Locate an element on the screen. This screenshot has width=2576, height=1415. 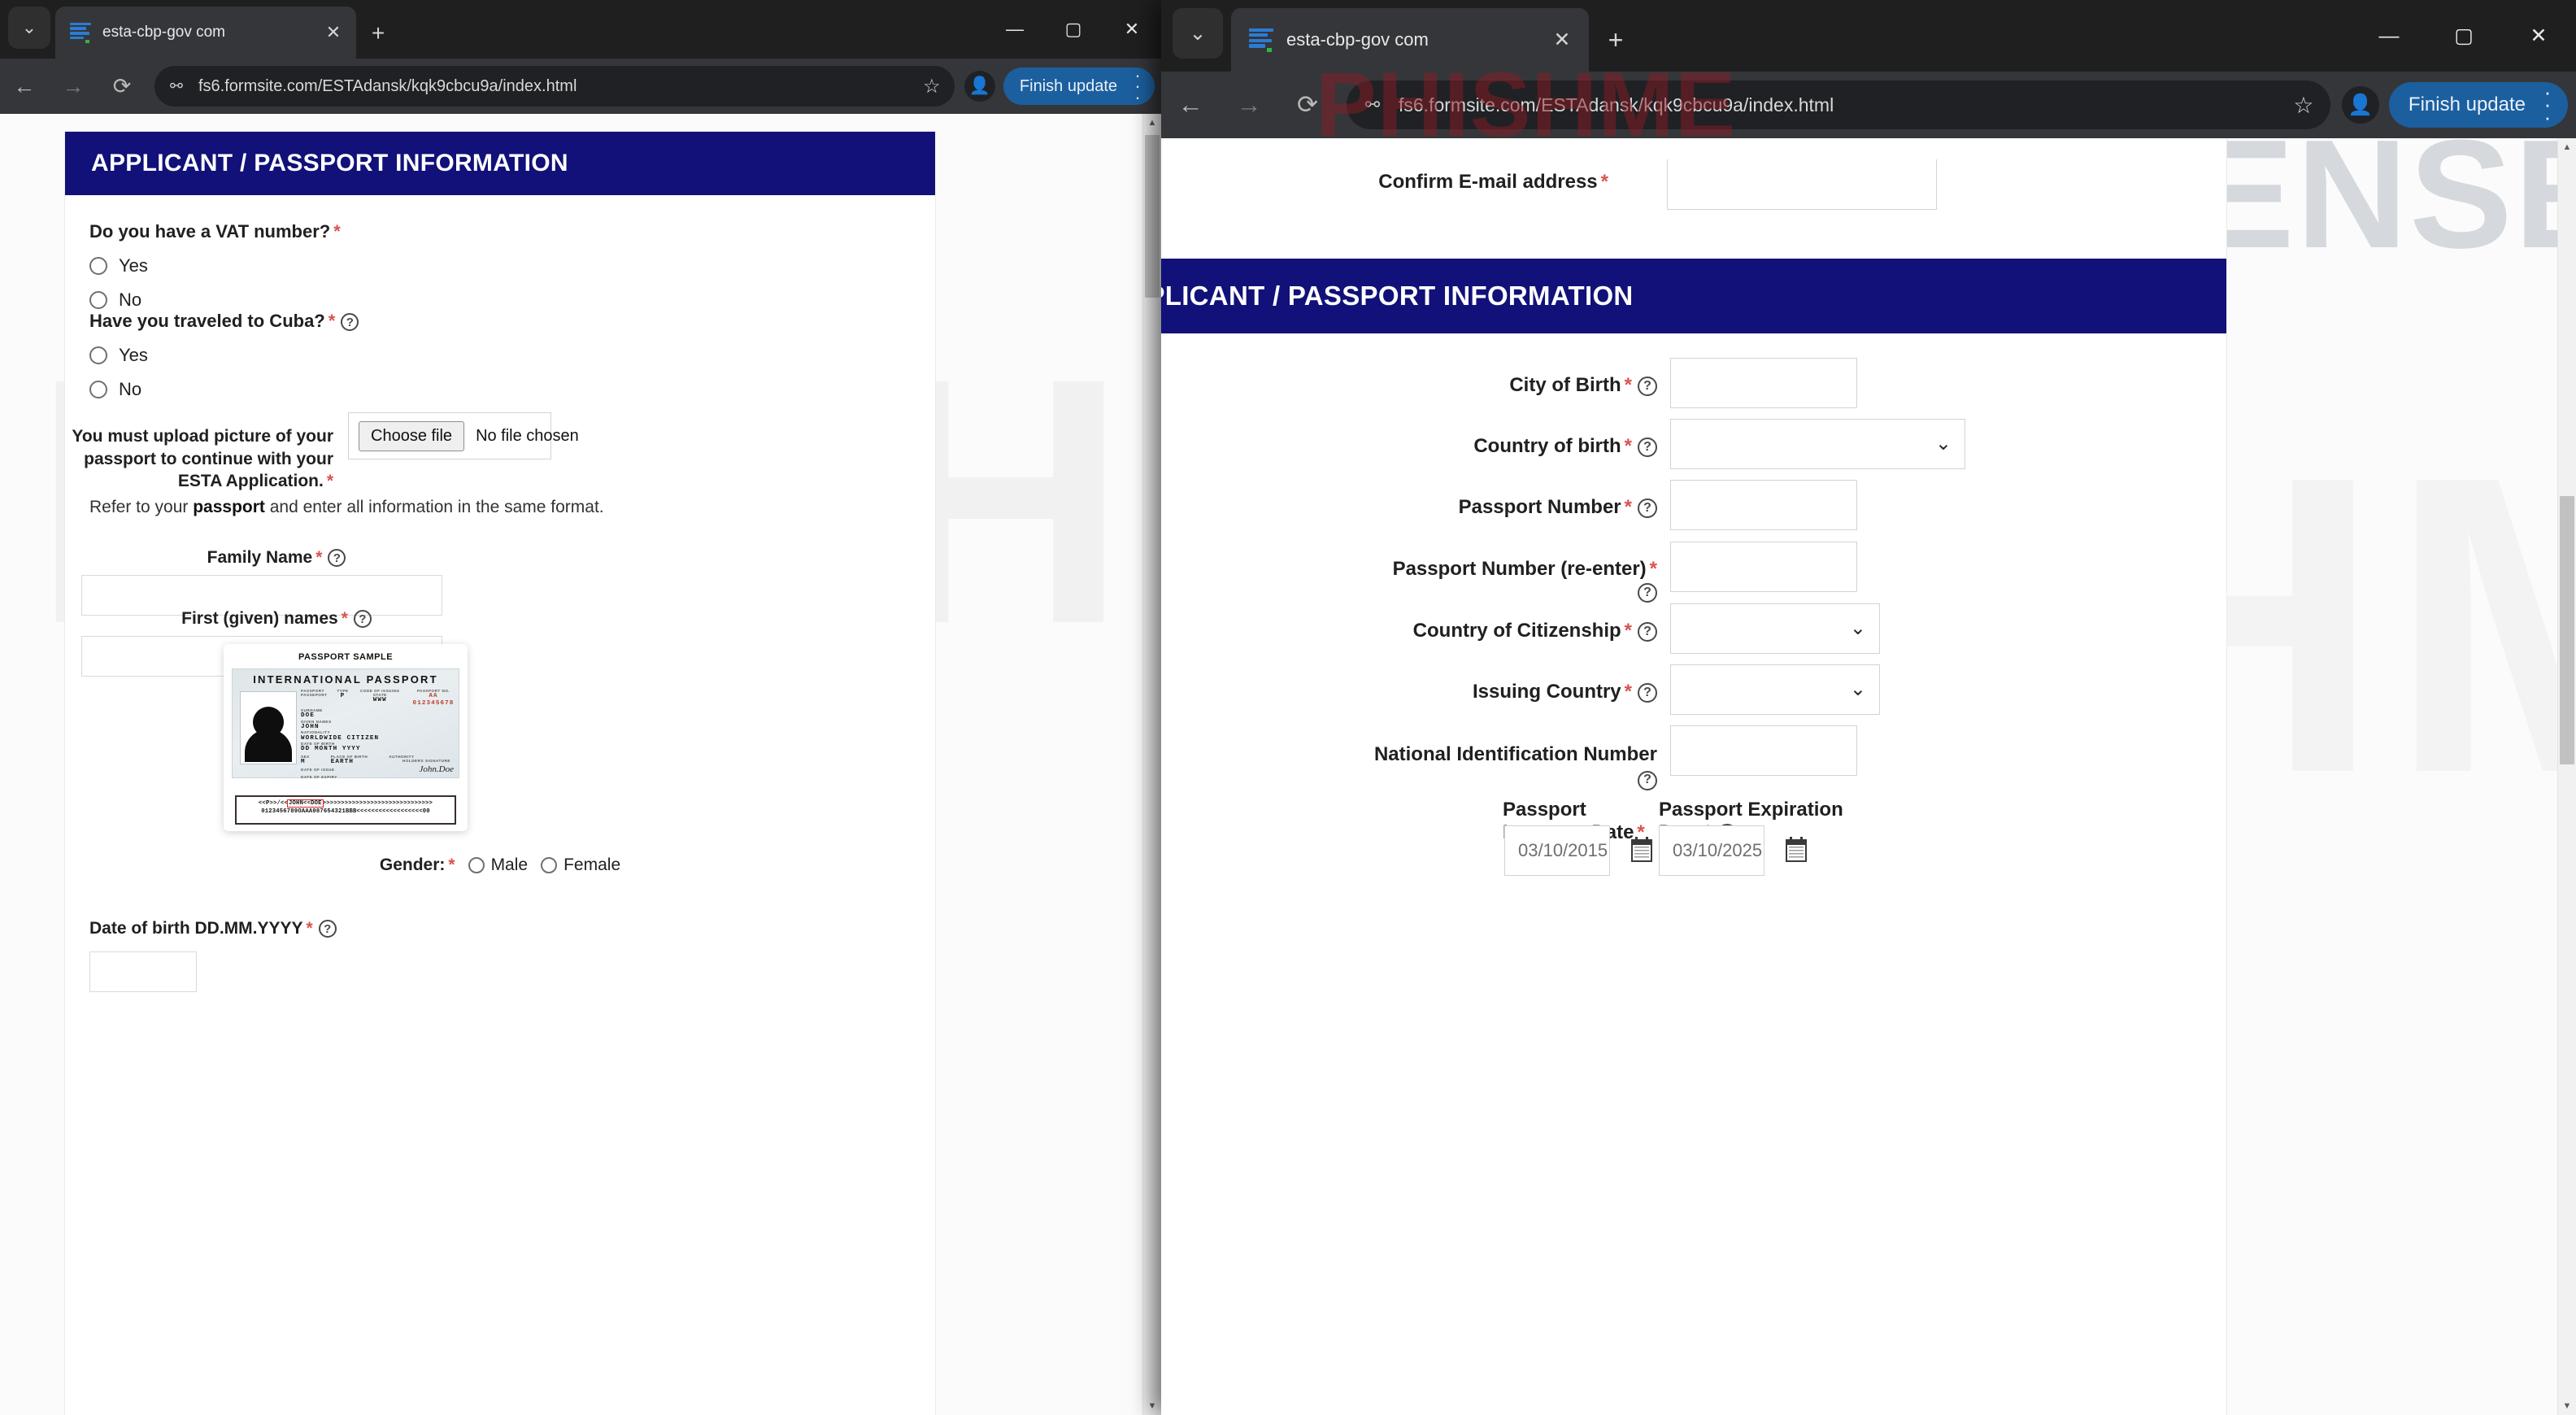
gender-option-male: Male is located at coordinates (510, 865).